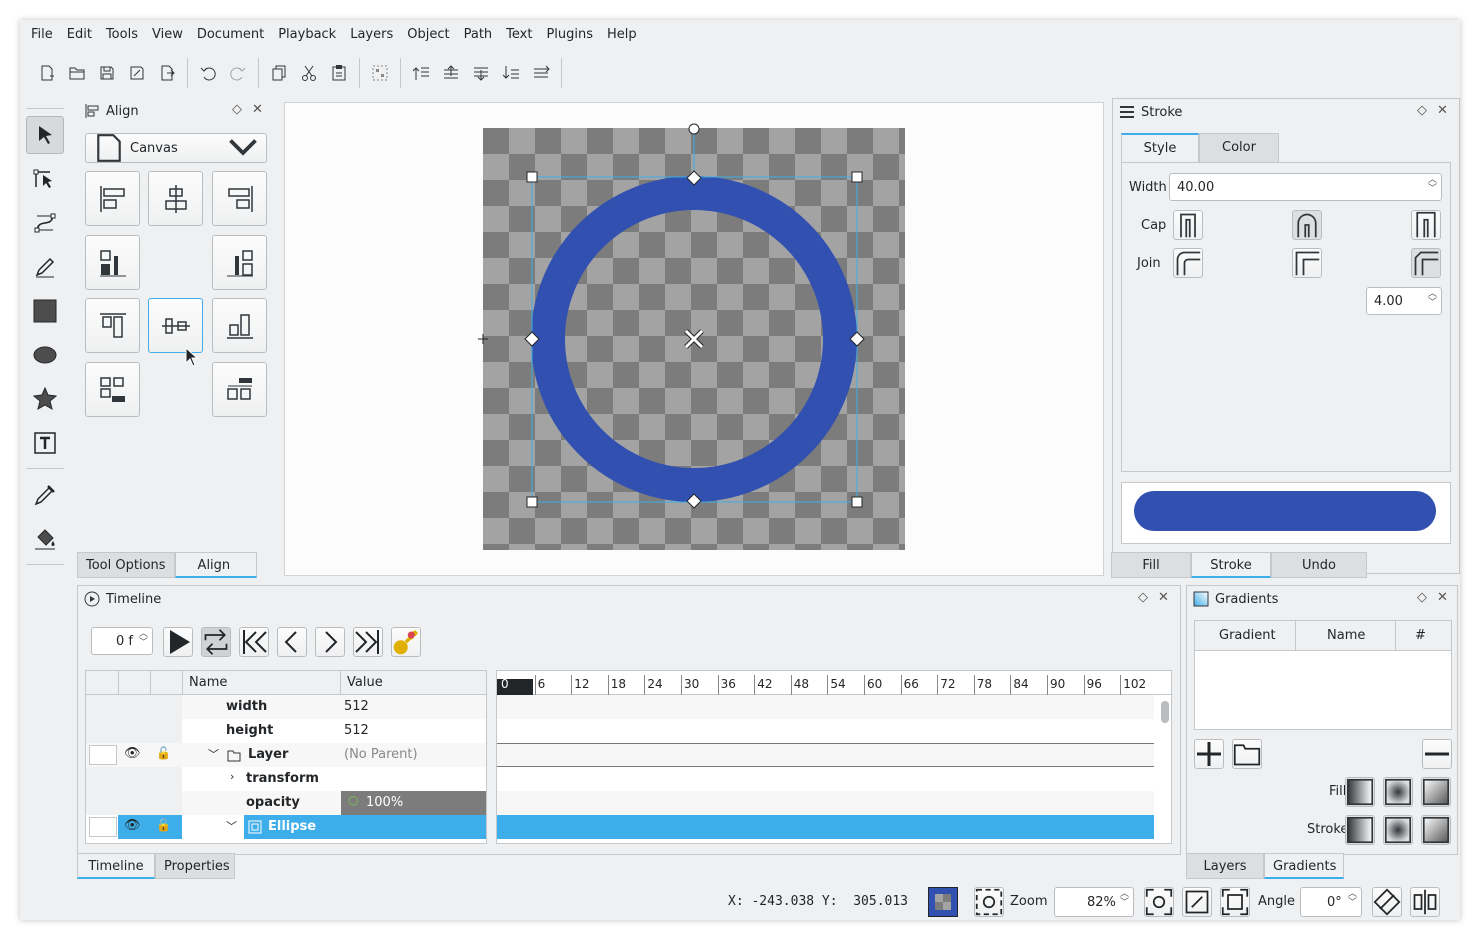 The image size is (1480, 940). What do you see at coordinates (1235, 902) in the screenshot?
I see `zoom-page-button` at bounding box center [1235, 902].